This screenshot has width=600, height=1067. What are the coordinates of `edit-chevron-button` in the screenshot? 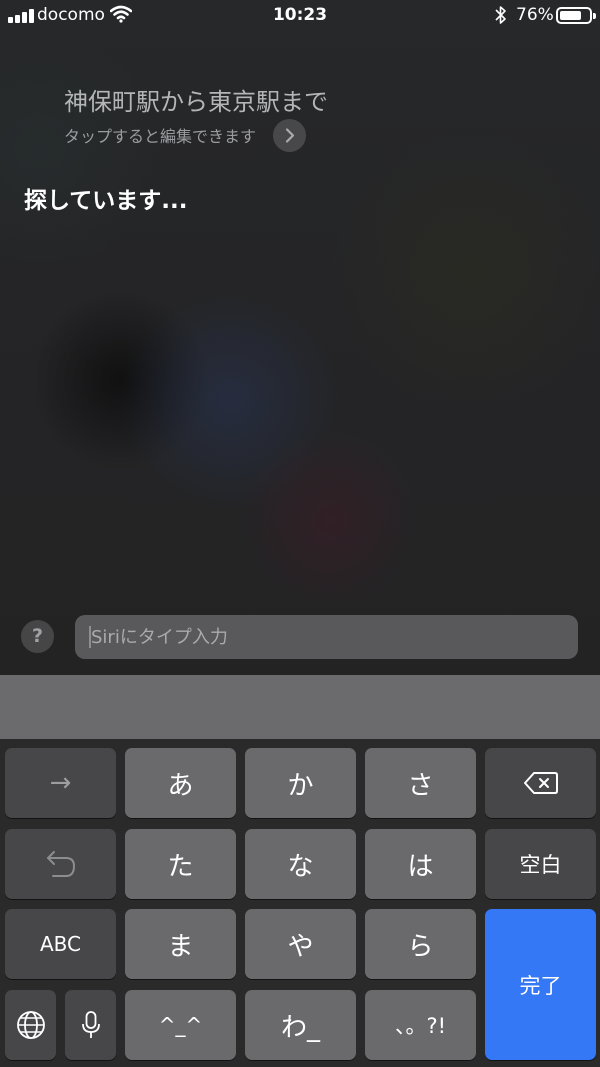 It's located at (289, 135).